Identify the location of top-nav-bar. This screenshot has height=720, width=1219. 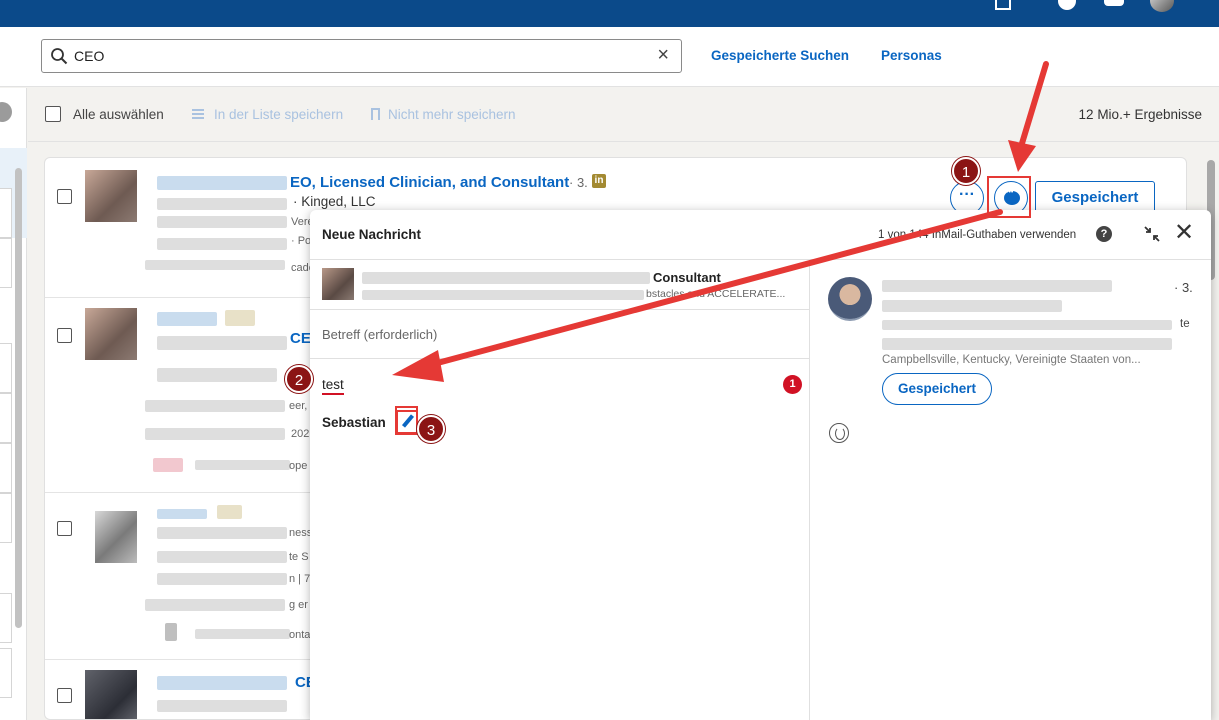
(609, 13).